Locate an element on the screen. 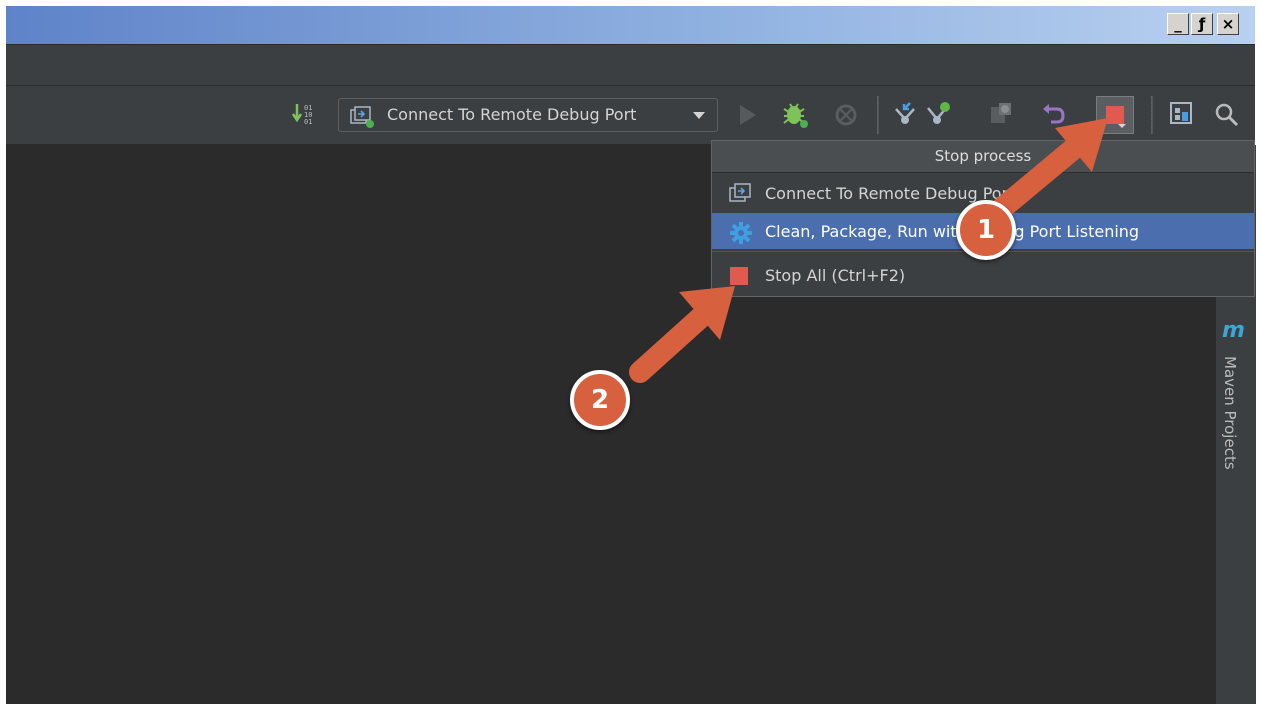 This screenshot has width=1261, height=704. annotation-arrows is located at coordinates (868, 250).